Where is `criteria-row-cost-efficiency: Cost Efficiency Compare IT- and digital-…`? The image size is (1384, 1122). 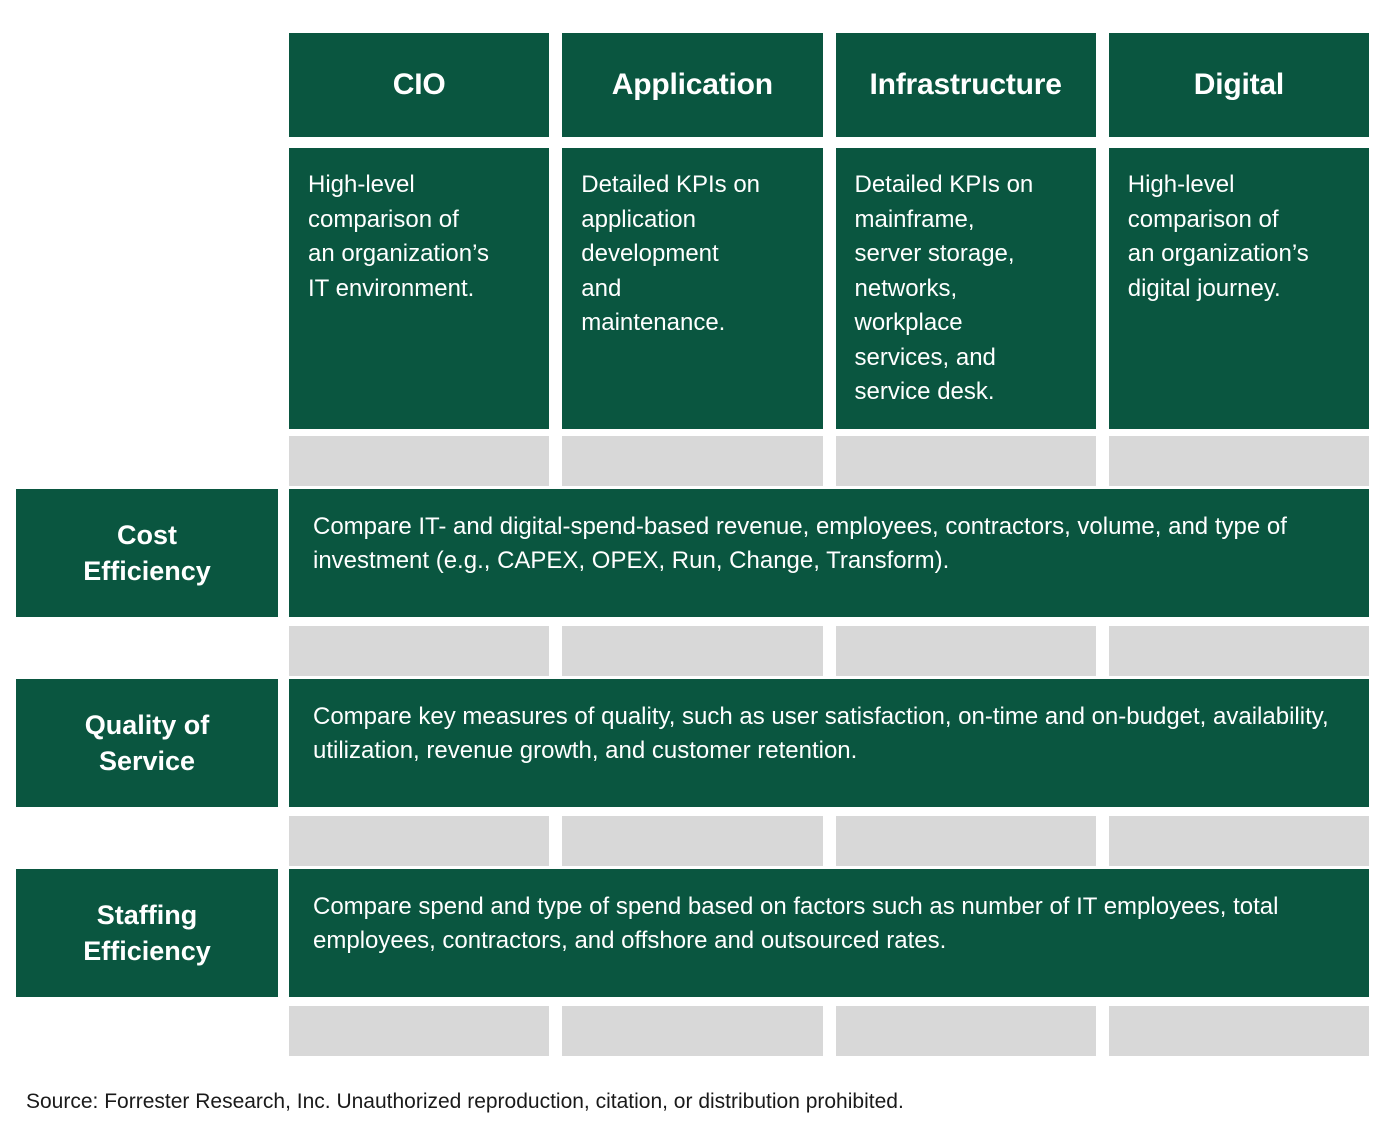 criteria-row-cost-efficiency: Cost Efficiency Compare IT- and digital-… is located at coordinates (692, 553).